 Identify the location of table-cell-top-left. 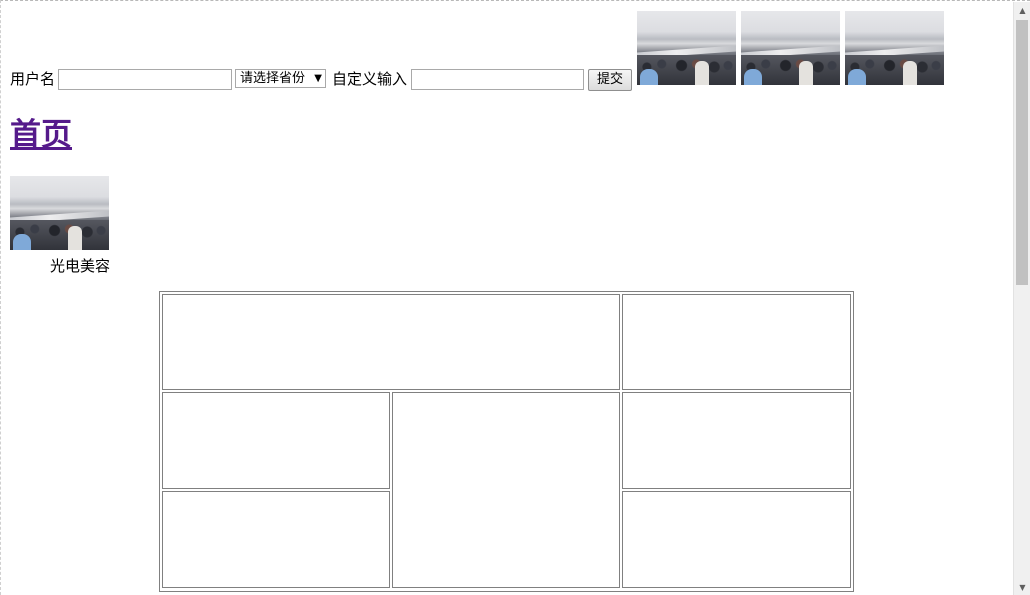
(391, 342).